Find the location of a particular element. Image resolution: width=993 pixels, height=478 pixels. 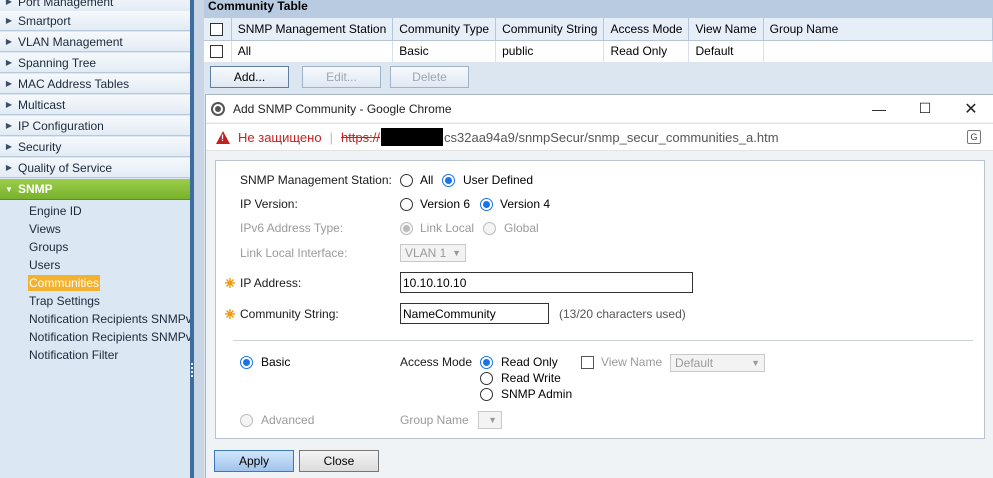

advanced-label: Advanced is located at coordinates (287, 420).